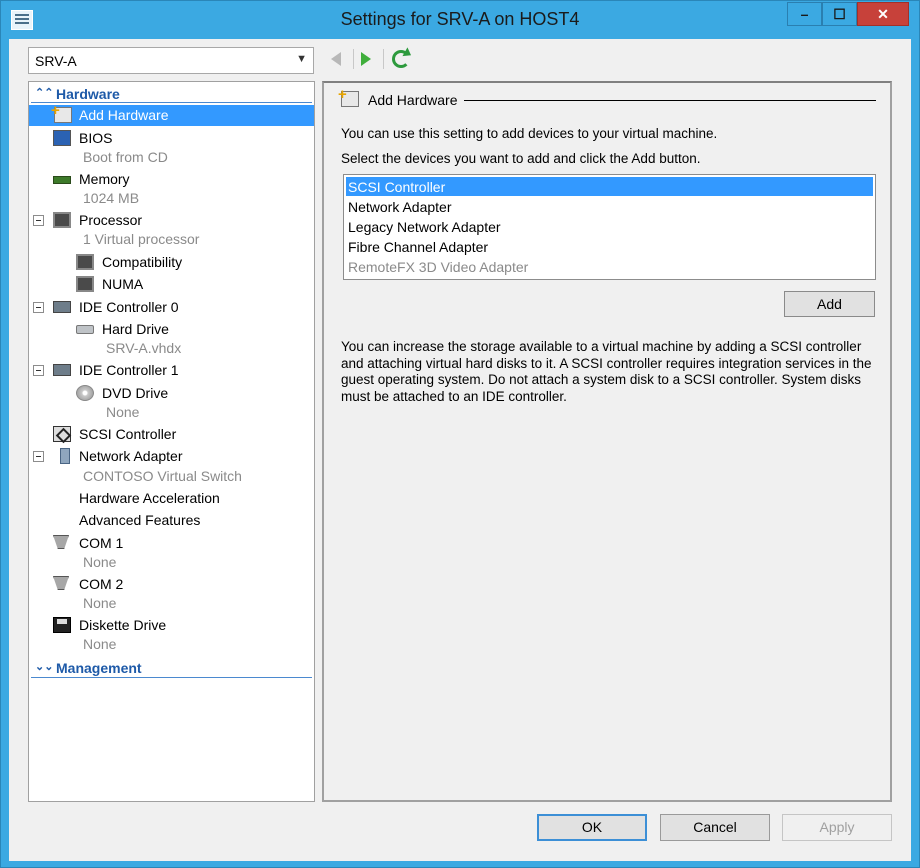 The height and width of the screenshot is (868, 920). I want to click on tree-item-com-1: COM 1, so click(171, 543).